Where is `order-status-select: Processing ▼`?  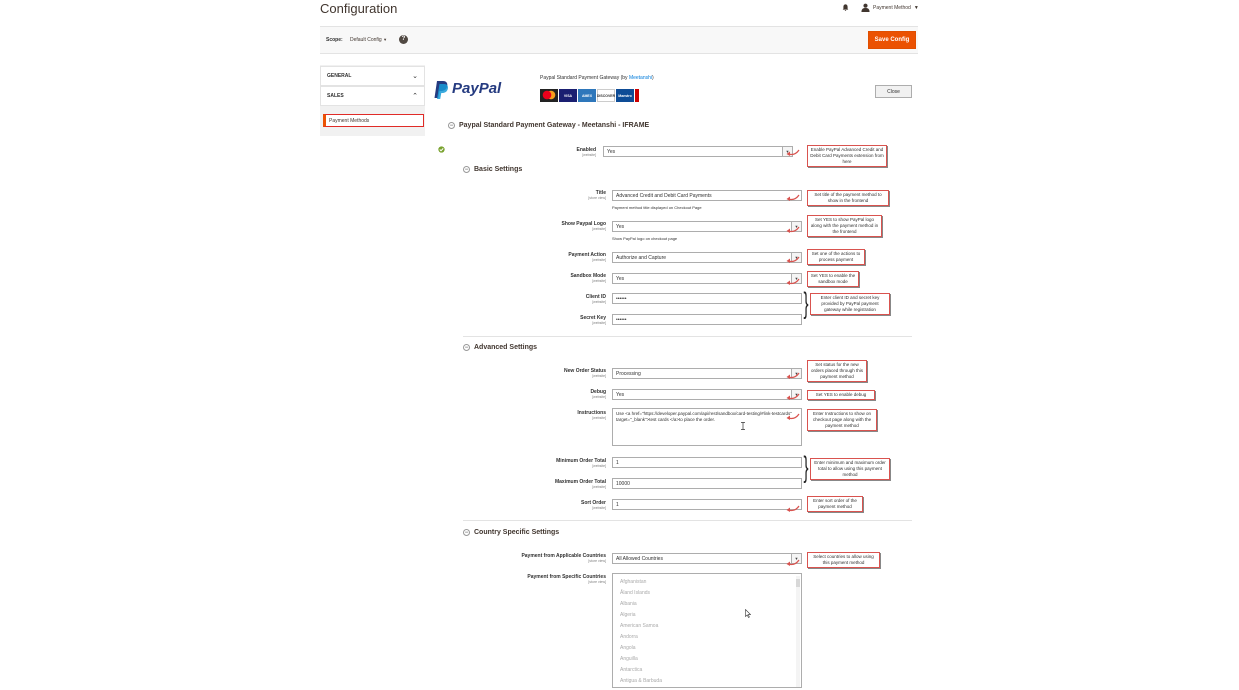 order-status-select: Processing ▼ is located at coordinates (707, 373).